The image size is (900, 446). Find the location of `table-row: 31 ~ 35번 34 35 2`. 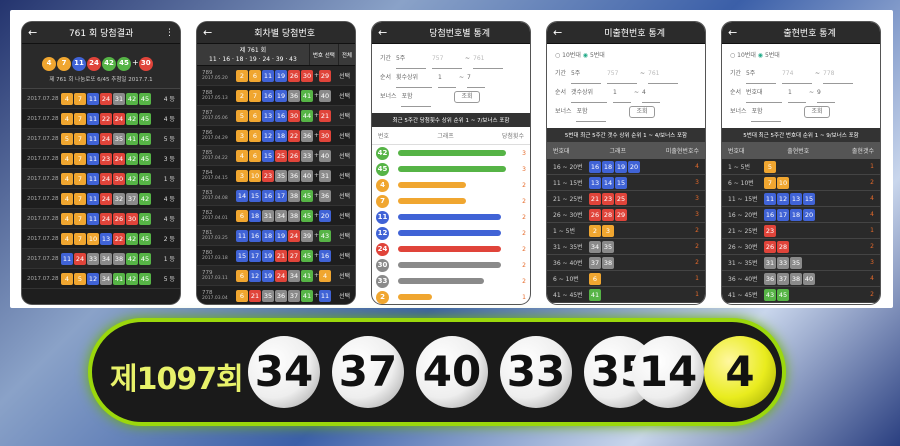

table-row: 31 ~ 35번 34 35 2 is located at coordinates (626, 247).